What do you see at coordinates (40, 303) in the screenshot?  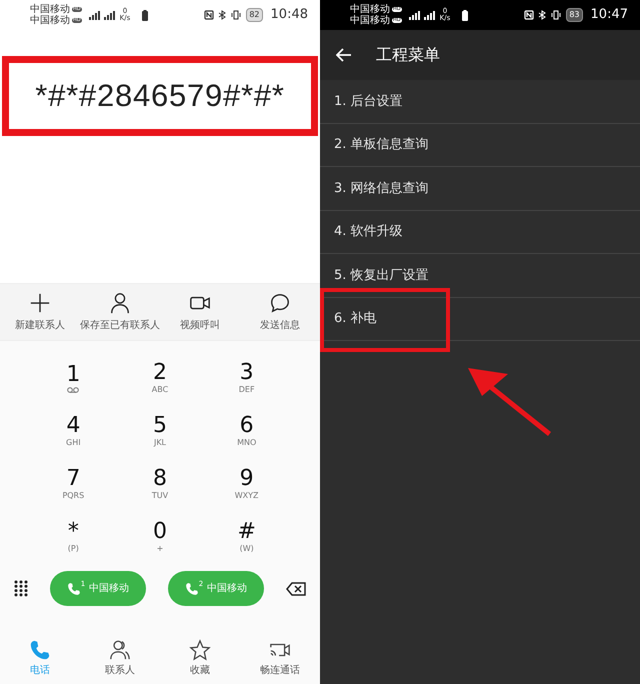 I see `plus-icon` at bounding box center [40, 303].